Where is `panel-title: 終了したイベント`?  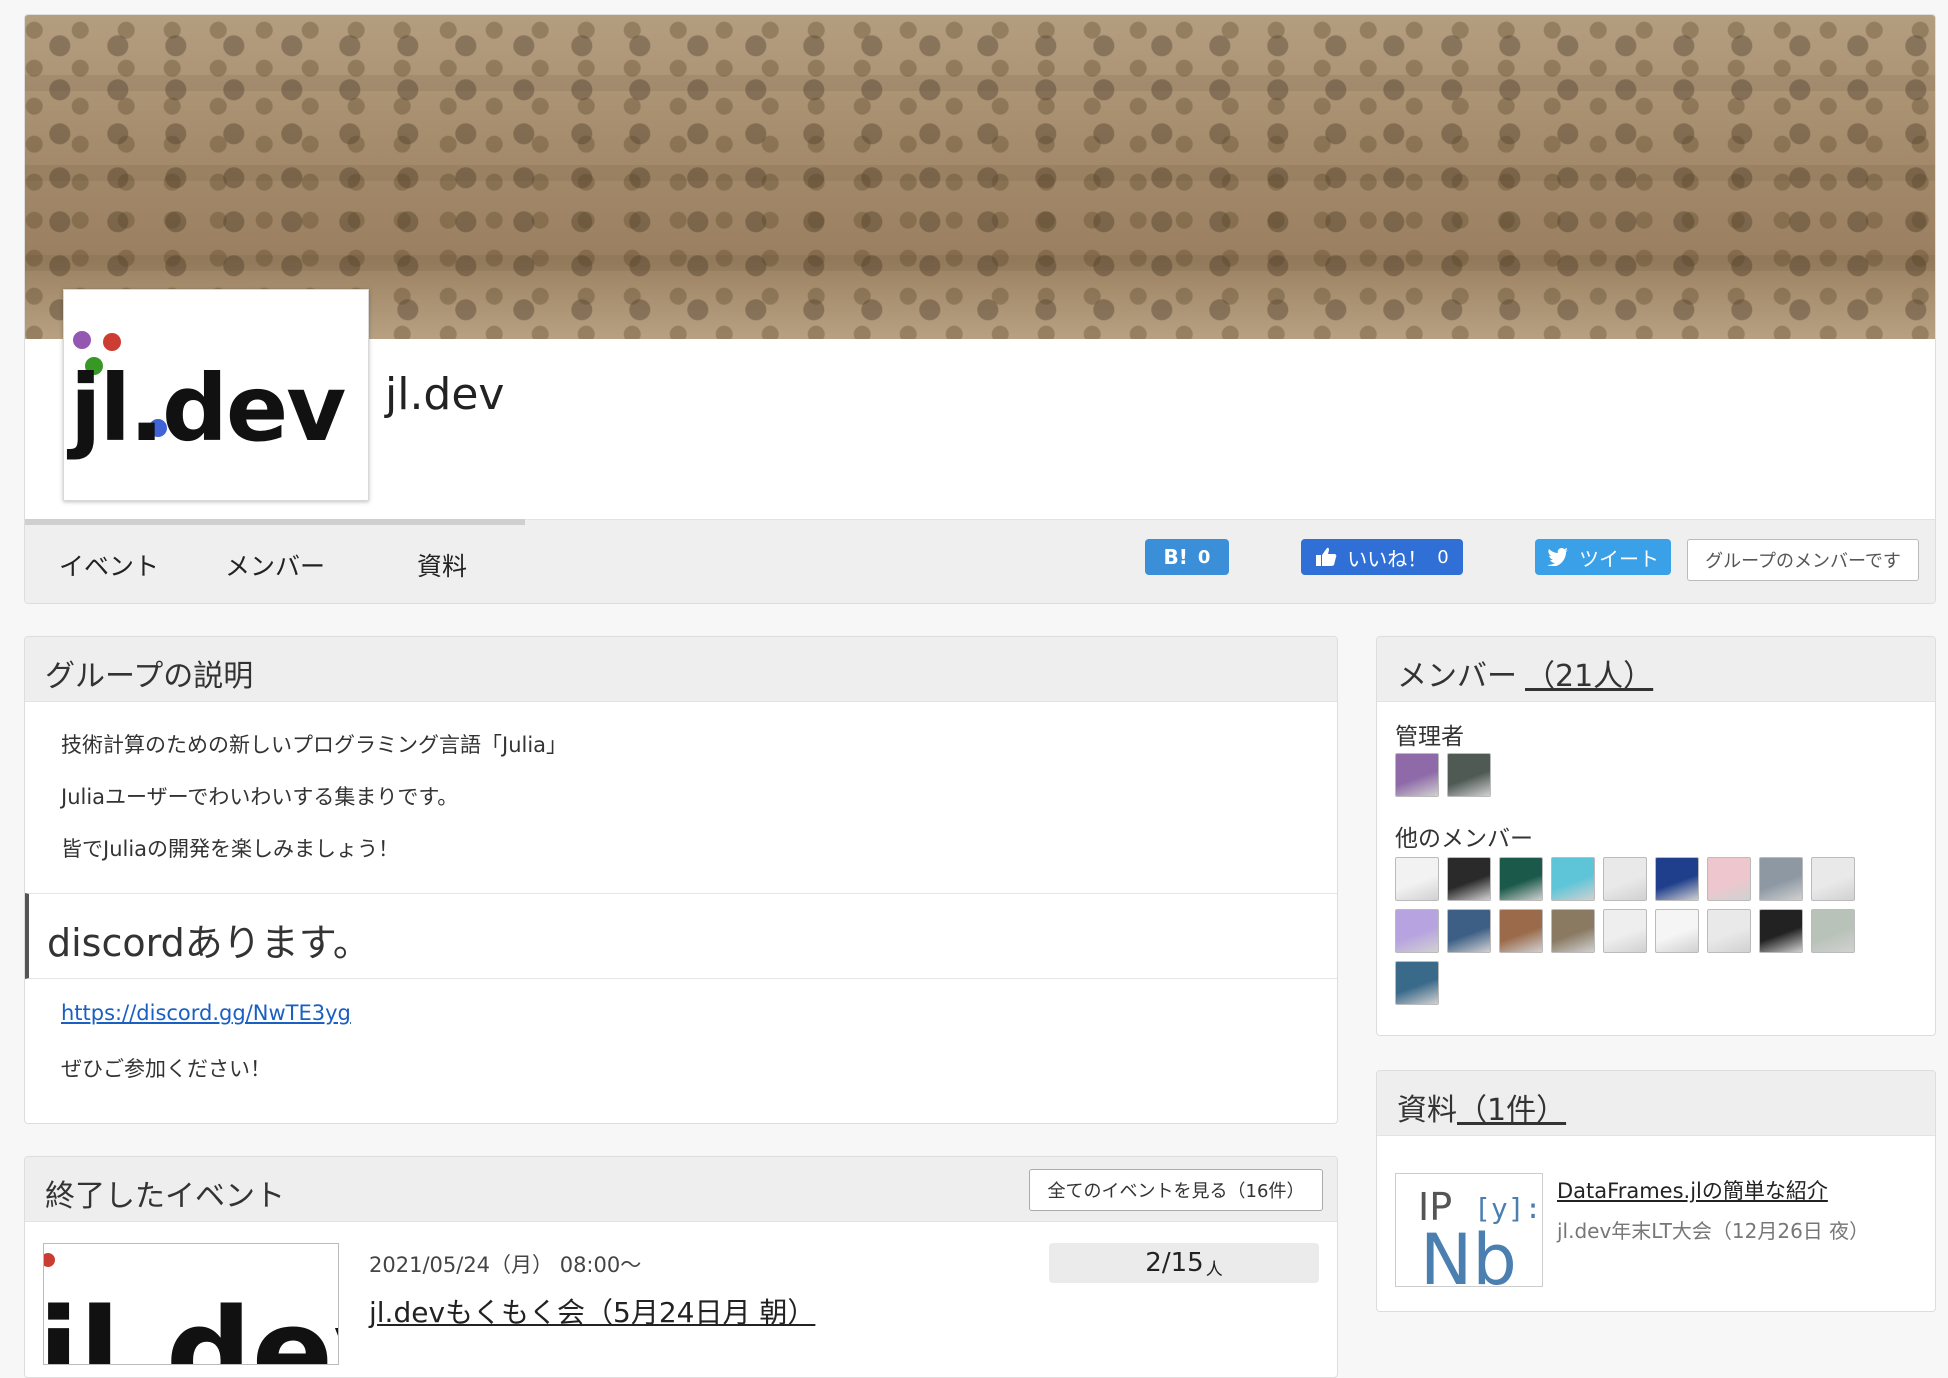 panel-title: 終了したイベント is located at coordinates (165, 1196).